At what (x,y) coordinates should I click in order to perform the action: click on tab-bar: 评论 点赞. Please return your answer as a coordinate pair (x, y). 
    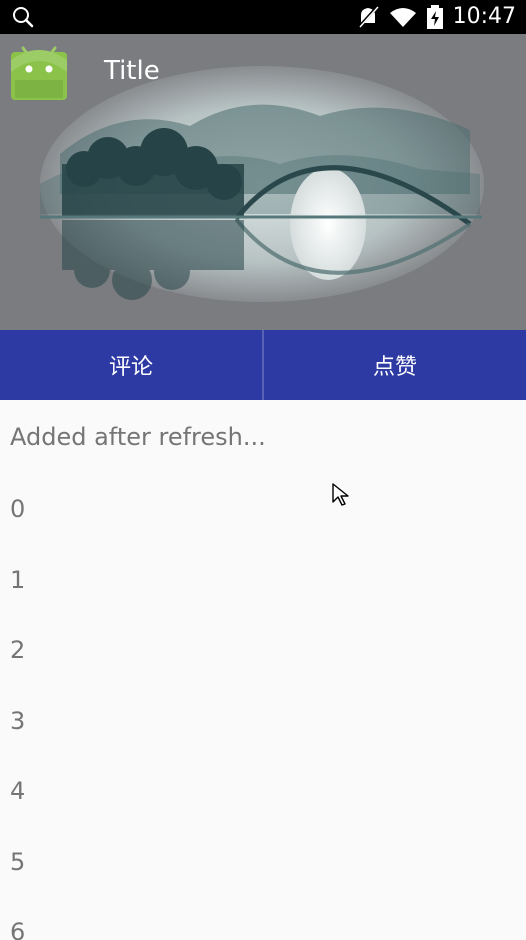
    Looking at the image, I should click on (263, 365).